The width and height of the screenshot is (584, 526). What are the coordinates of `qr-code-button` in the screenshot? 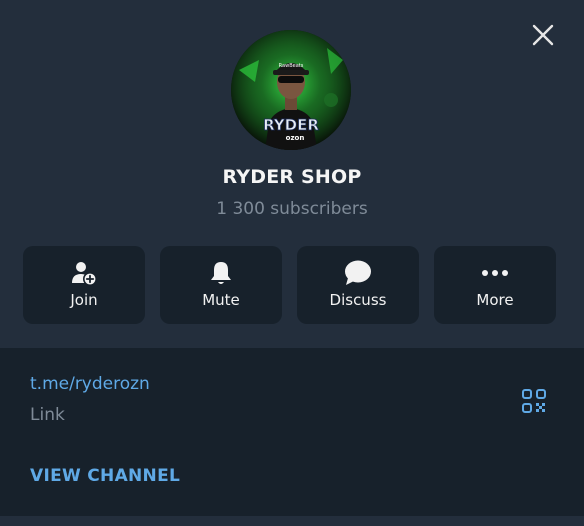 It's located at (534, 401).